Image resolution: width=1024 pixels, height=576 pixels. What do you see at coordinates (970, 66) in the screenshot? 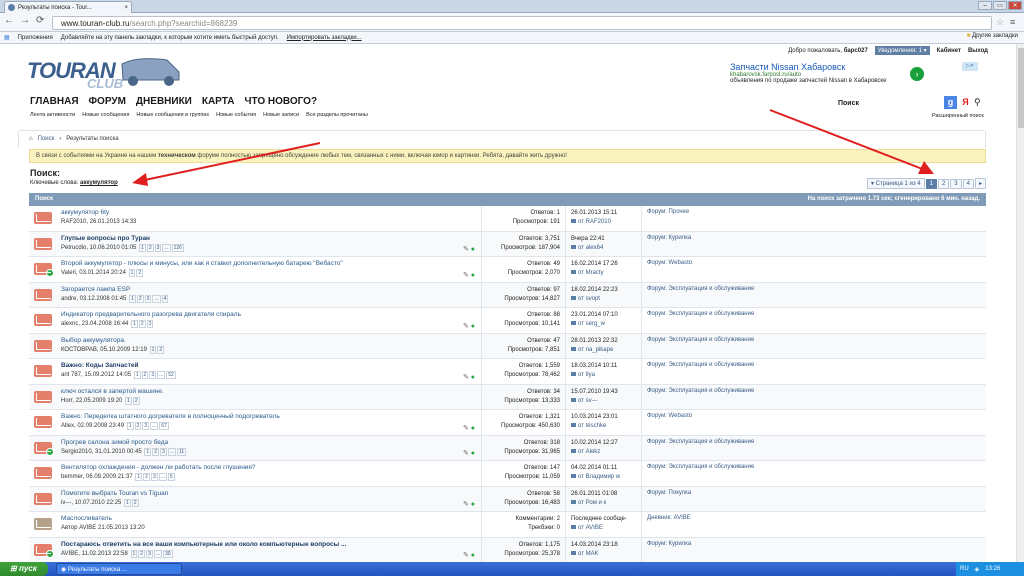
I see `ad-close-icon: ▷✕` at bounding box center [970, 66].